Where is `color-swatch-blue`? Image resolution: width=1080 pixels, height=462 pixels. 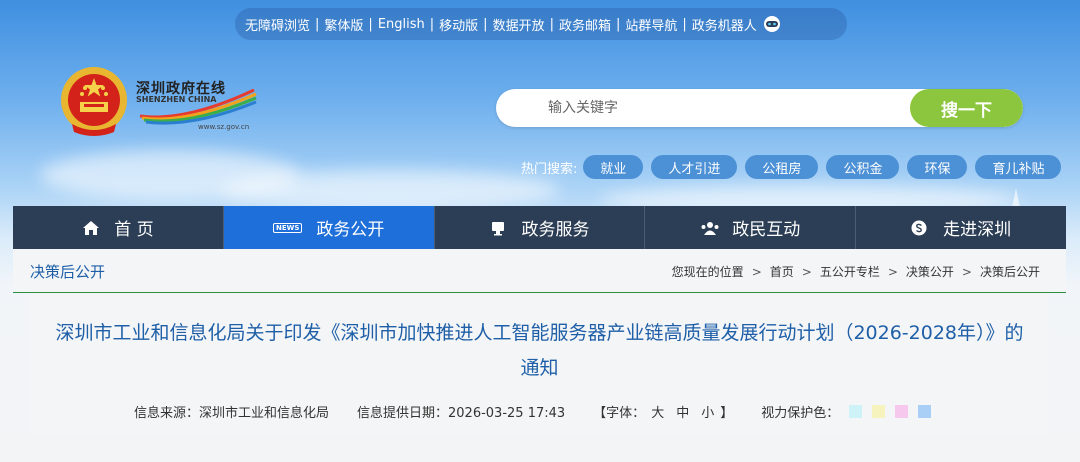 color-swatch-blue is located at coordinates (925, 411).